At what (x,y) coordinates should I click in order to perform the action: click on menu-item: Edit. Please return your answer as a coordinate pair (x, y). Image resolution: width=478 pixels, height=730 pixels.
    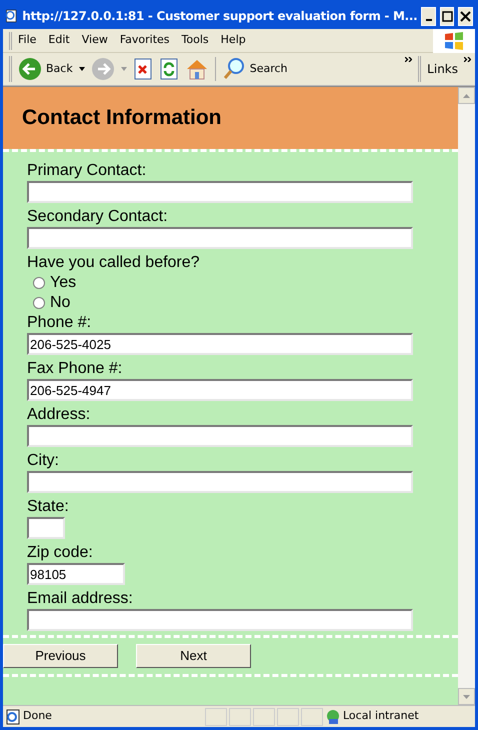
    Looking at the image, I should click on (59, 40).